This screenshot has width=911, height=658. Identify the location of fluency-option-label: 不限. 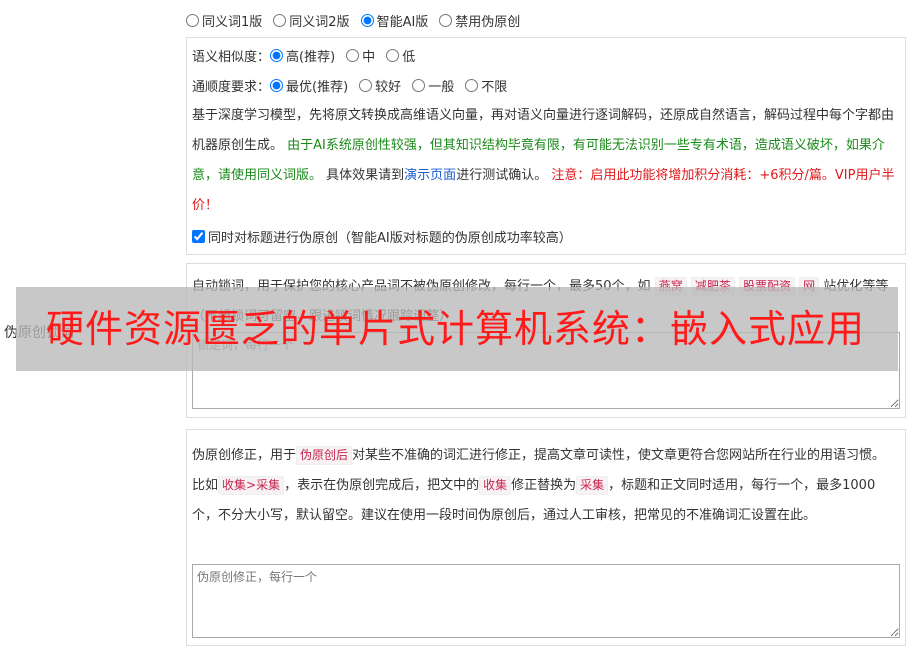
(494, 87).